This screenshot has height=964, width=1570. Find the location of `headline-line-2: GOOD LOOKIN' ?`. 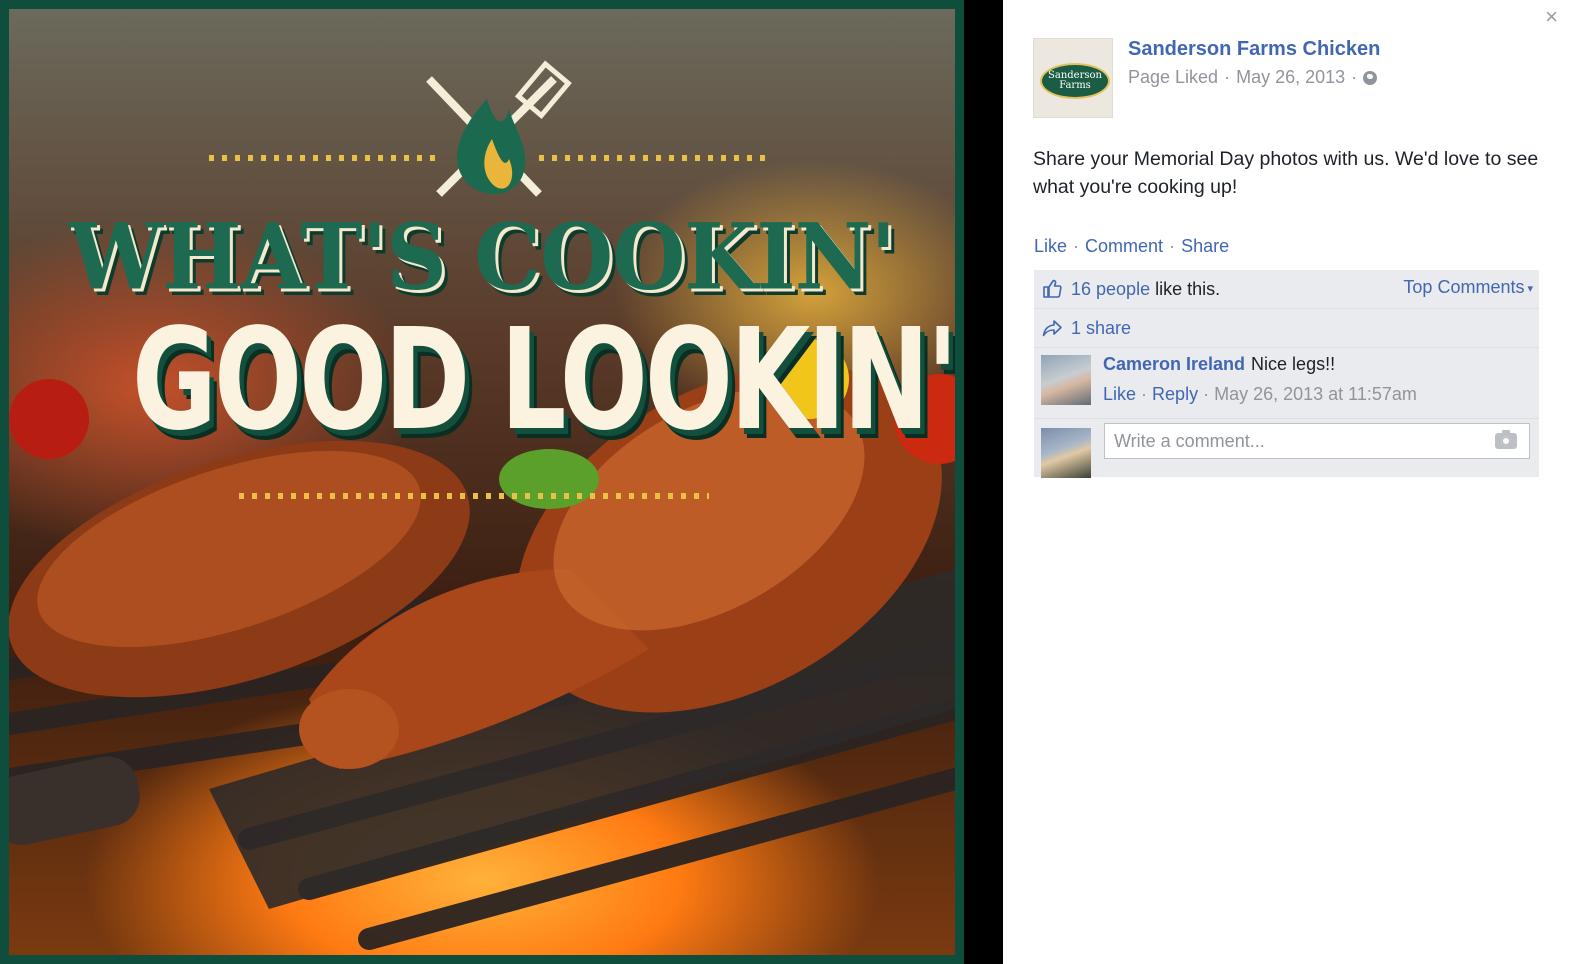

headline-line-2: GOOD LOOKIN' ? is located at coordinates (543, 380).